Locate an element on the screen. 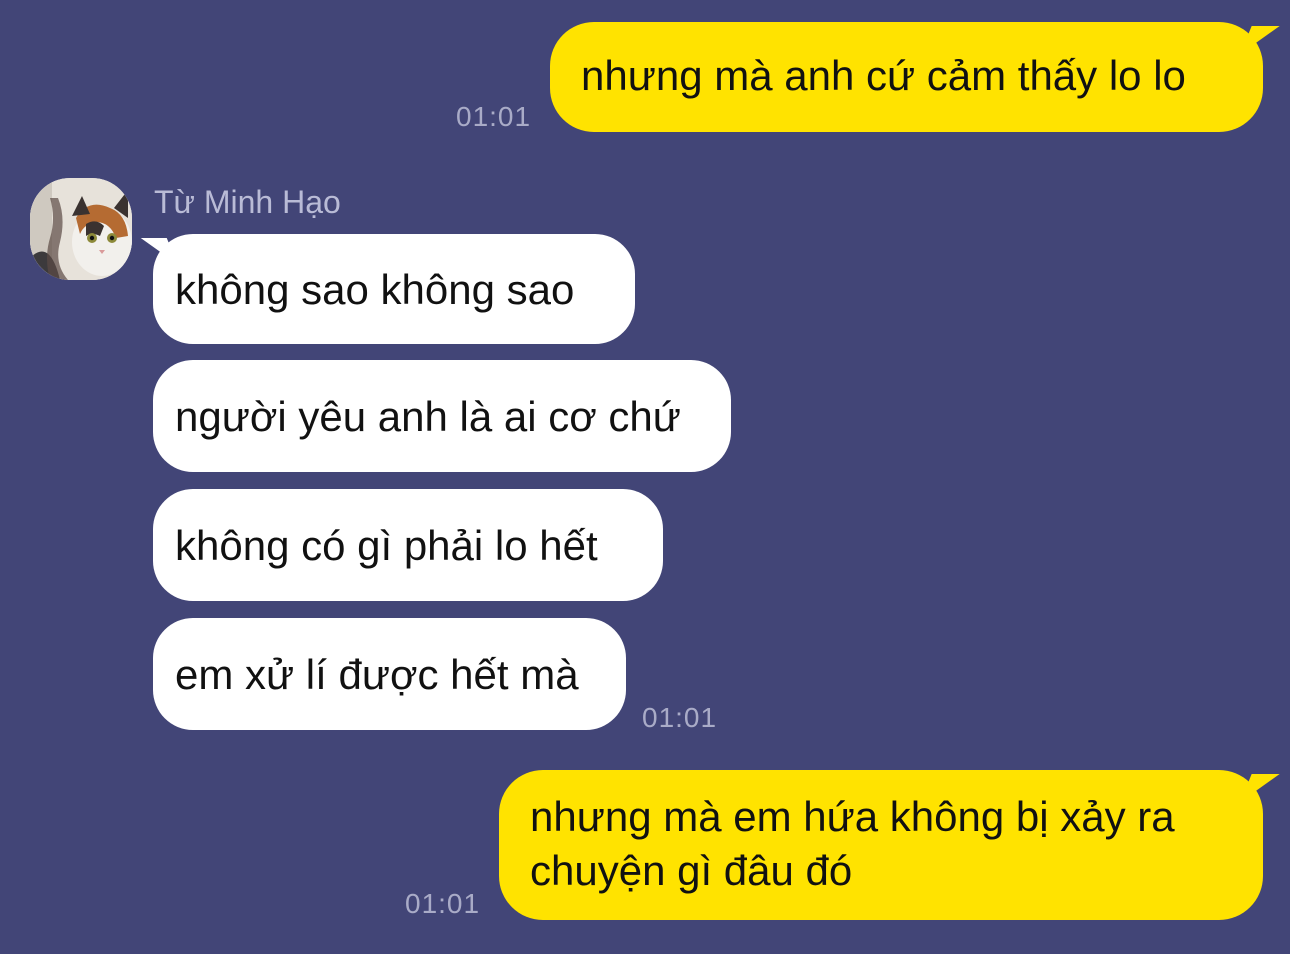  message-text: không sao không sao is located at coordinates (375, 289).